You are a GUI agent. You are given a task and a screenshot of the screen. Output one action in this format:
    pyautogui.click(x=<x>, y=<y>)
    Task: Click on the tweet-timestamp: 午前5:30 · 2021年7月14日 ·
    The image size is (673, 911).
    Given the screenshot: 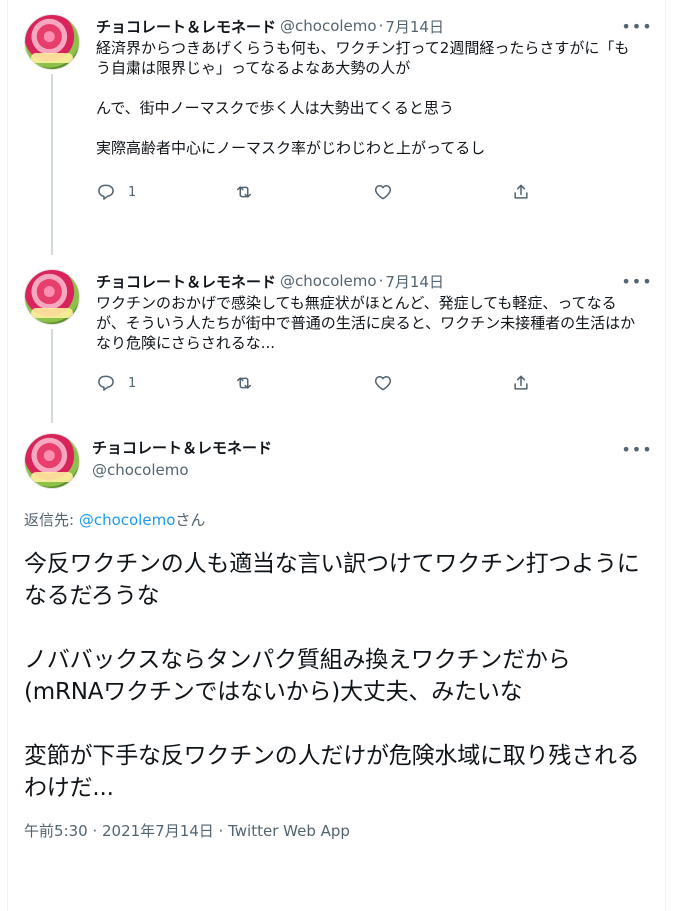 What is the action you would take?
    pyautogui.click(x=126, y=831)
    